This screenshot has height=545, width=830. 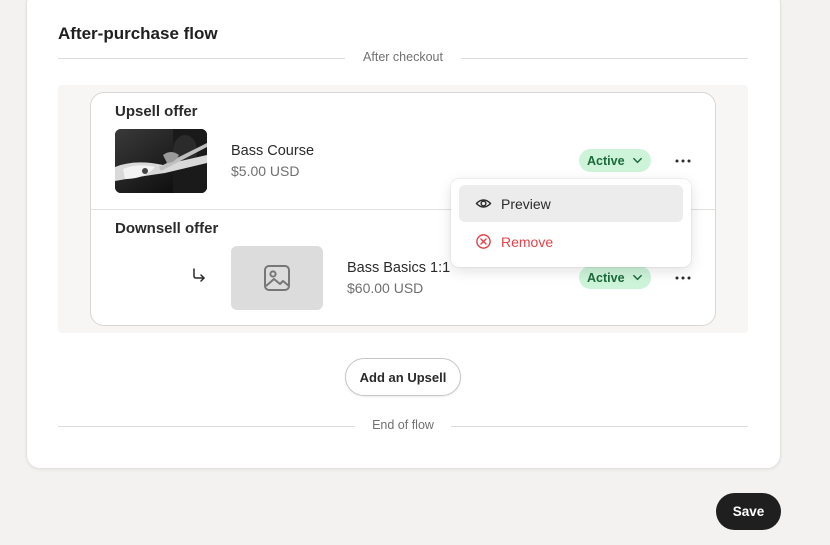 I want to click on save-button: Save, so click(x=748, y=511).